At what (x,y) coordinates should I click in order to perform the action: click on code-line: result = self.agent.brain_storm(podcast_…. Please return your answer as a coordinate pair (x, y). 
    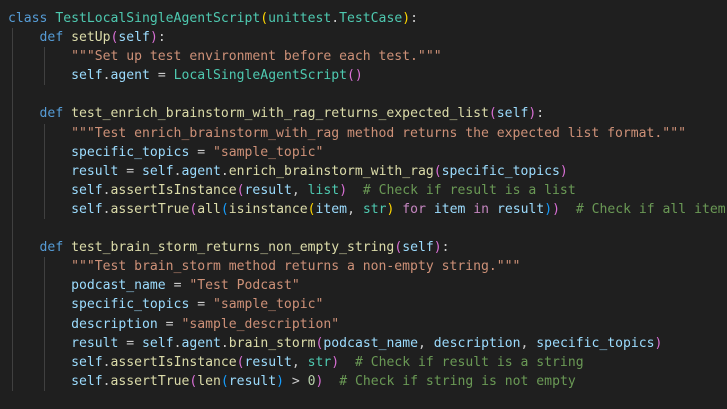
    Looking at the image, I should click on (367, 343).